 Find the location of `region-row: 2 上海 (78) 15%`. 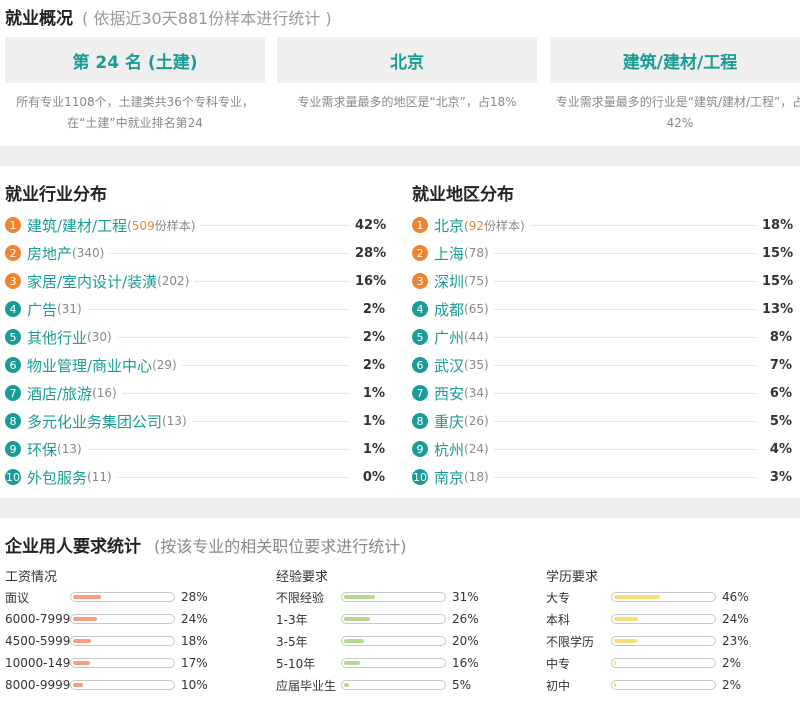

region-row: 2 上海 (78) 15% is located at coordinates (602, 253).